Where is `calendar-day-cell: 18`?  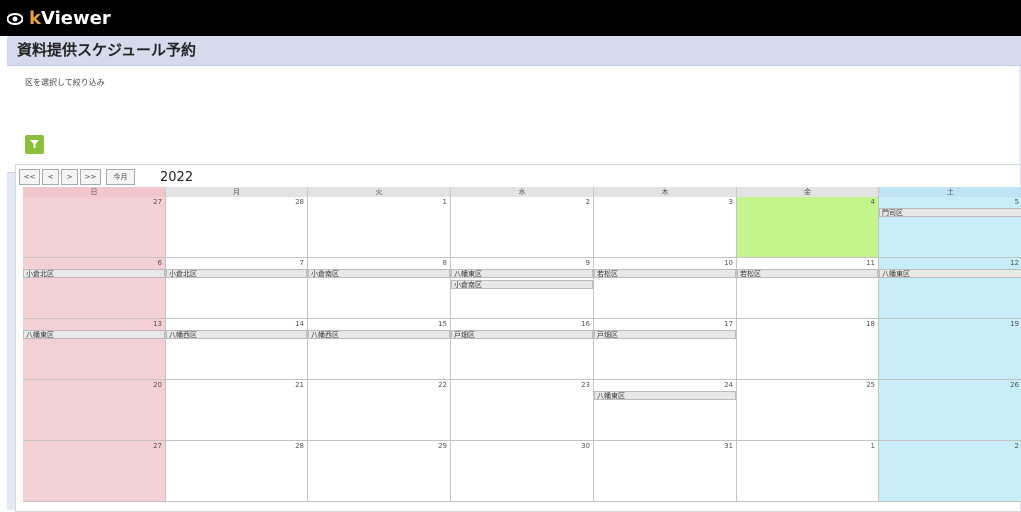 calendar-day-cell: 18 is located at coordinates (808, 349).